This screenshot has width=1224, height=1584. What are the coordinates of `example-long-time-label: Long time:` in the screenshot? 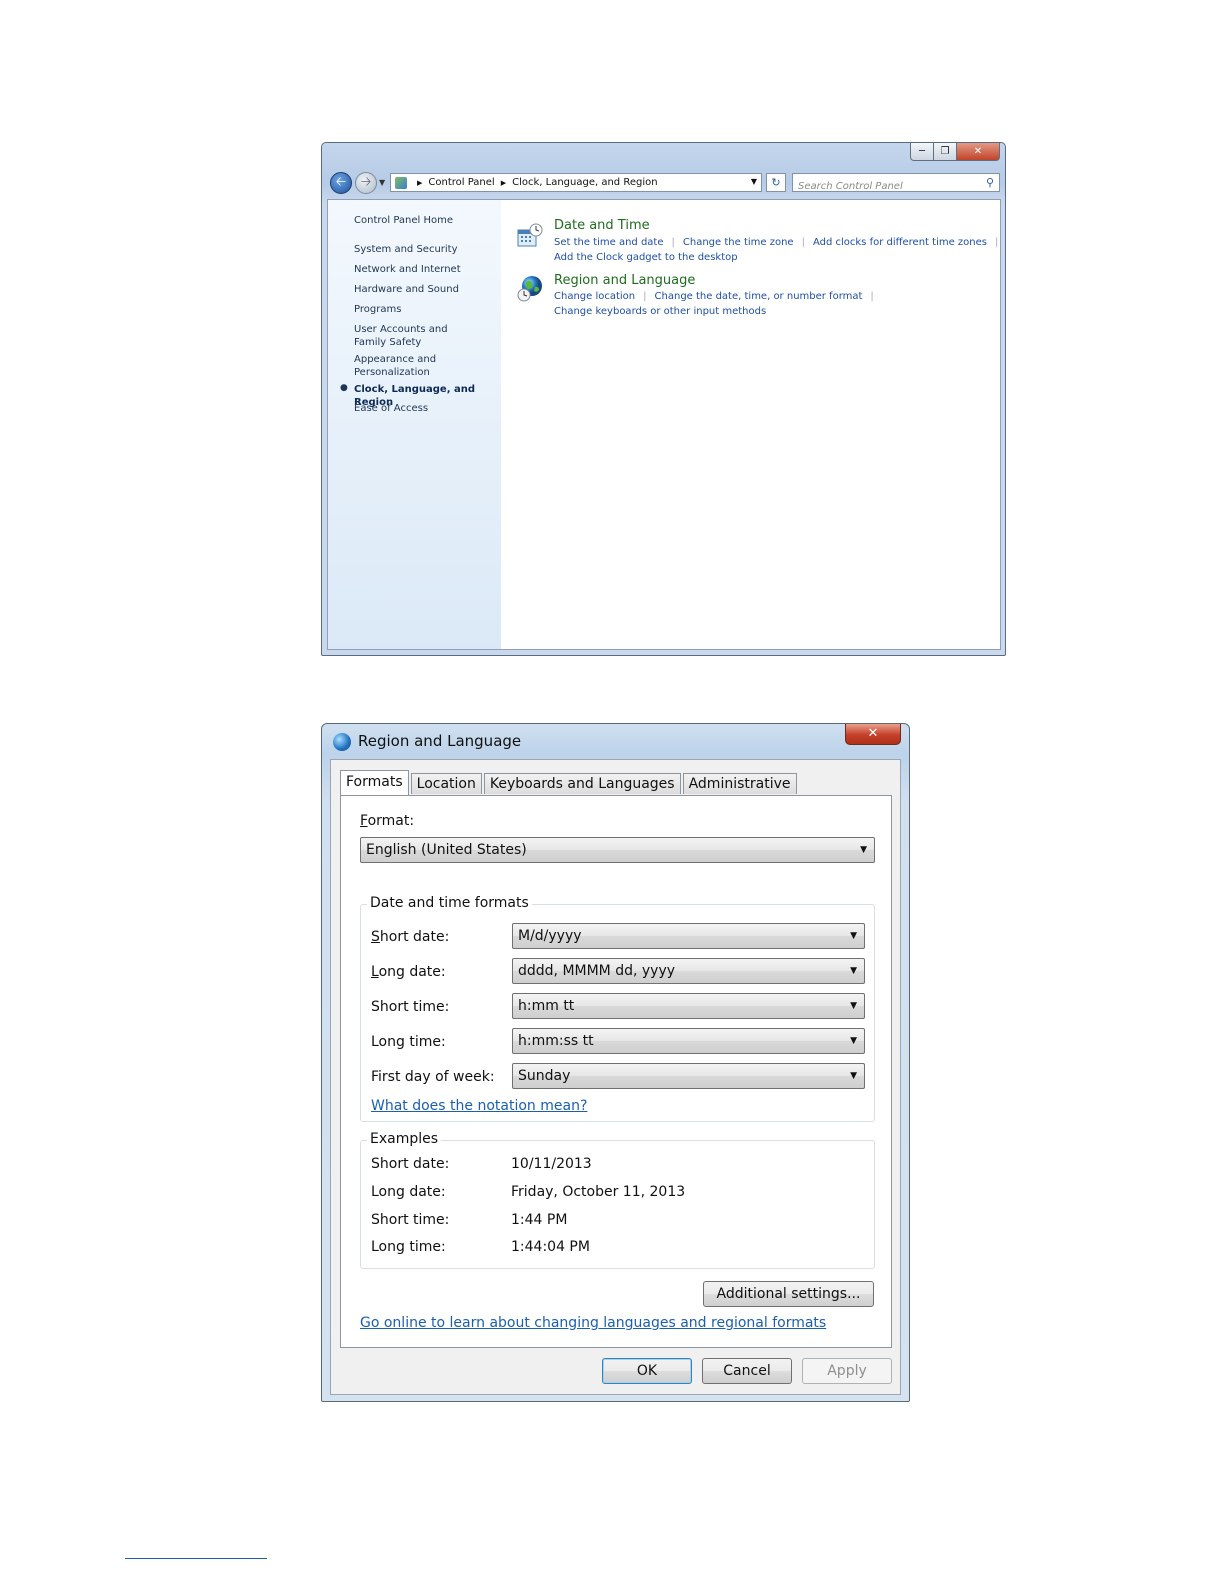 It's located at (408, 1247).